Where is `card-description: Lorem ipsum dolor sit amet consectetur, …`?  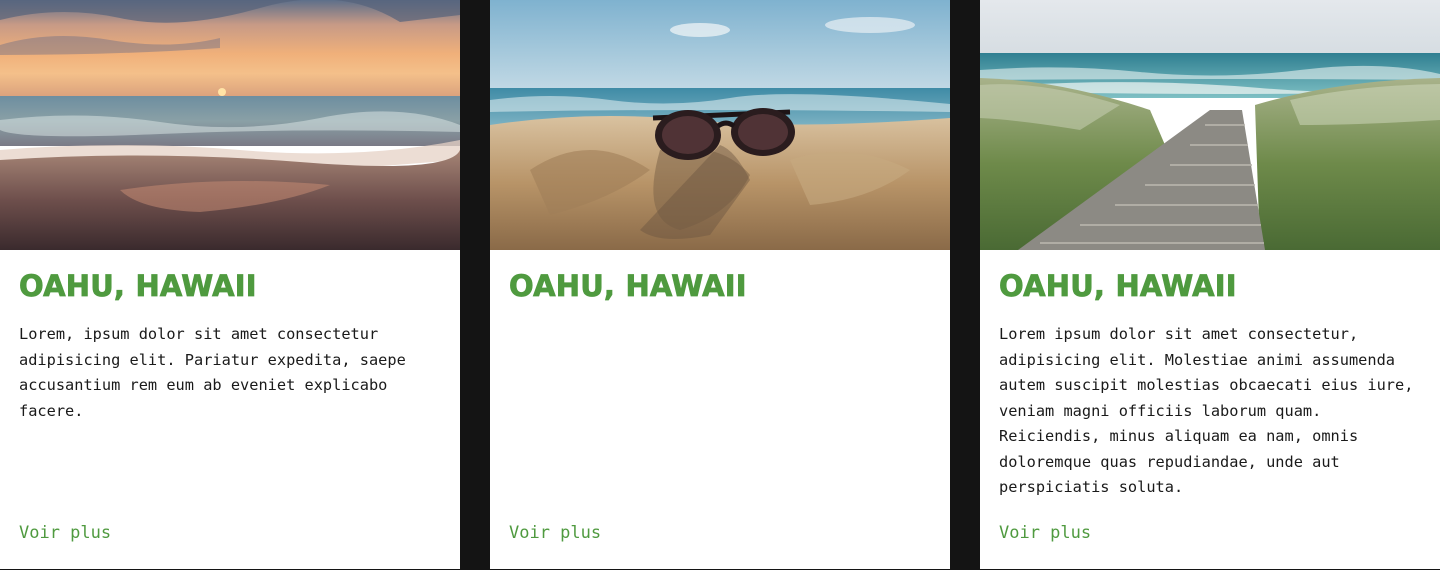 card-description: Lorem ipsum dolor sit amet consectetur, … is located at coordinates (1206, 410).